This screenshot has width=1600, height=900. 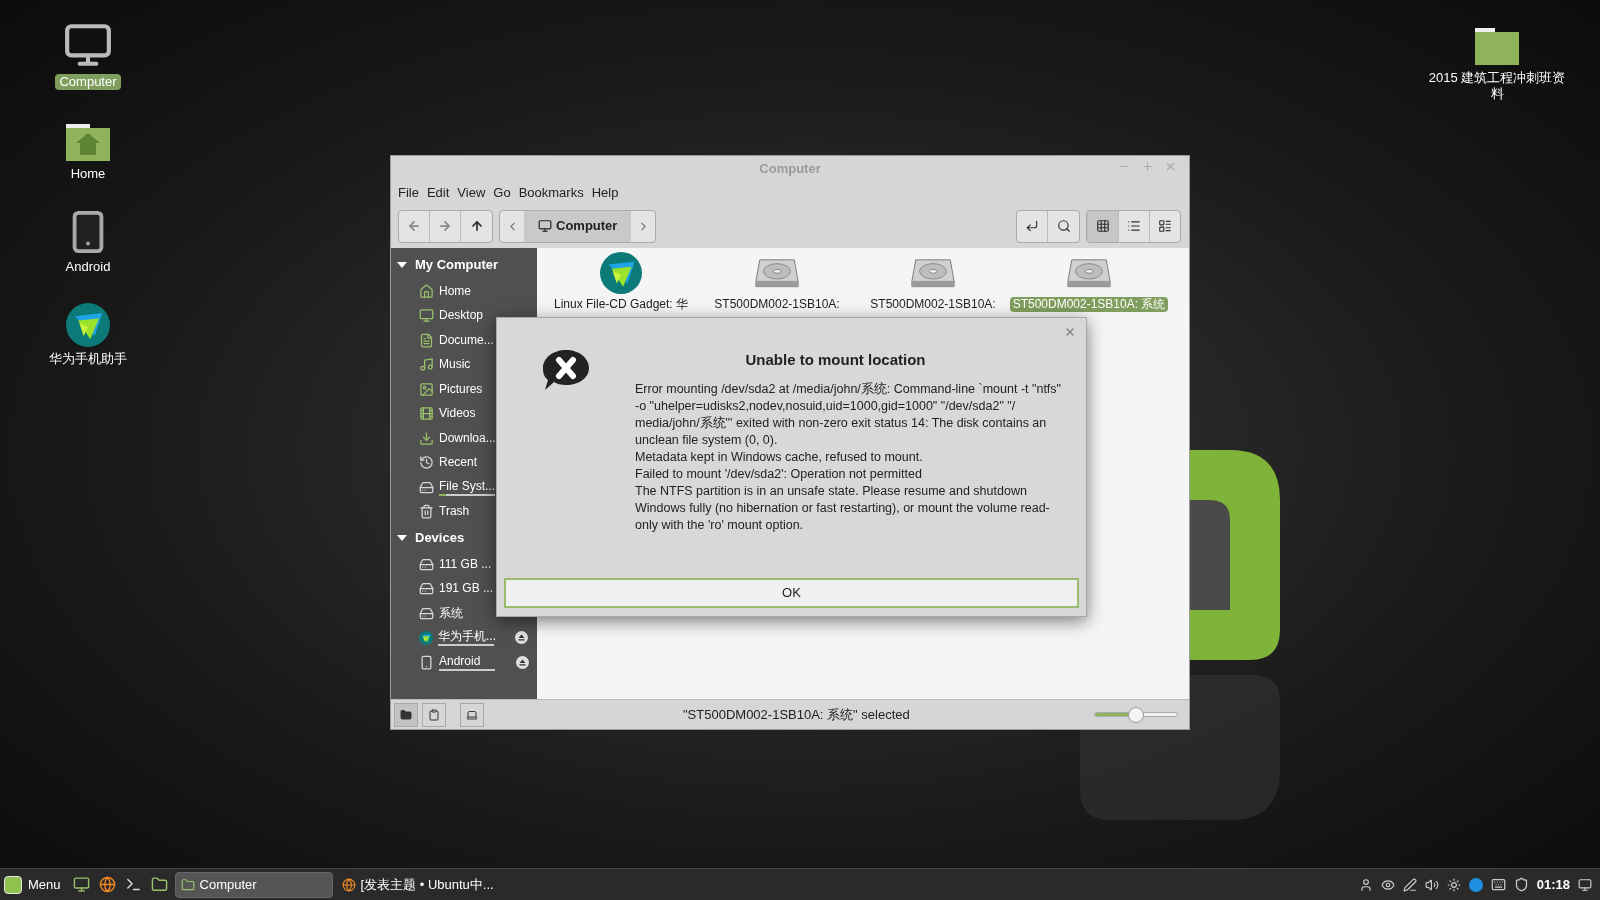 I want to click on return-arrow-icon, so click(x=1032, y=226).